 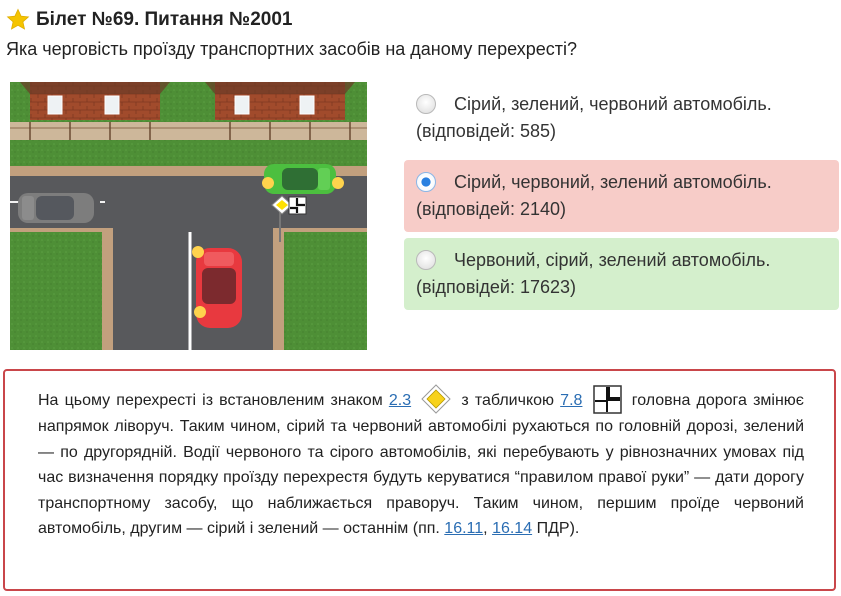 I want to click on rule-link-16-11: 16.11, so click(x=463, y=528).